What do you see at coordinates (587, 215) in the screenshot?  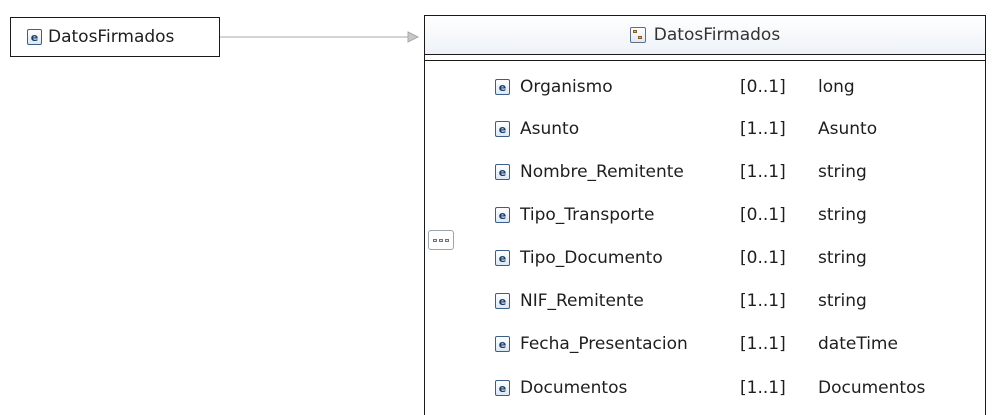 I see `child-element-name: Tipo_Transporte` at bounding box center [587, 215].